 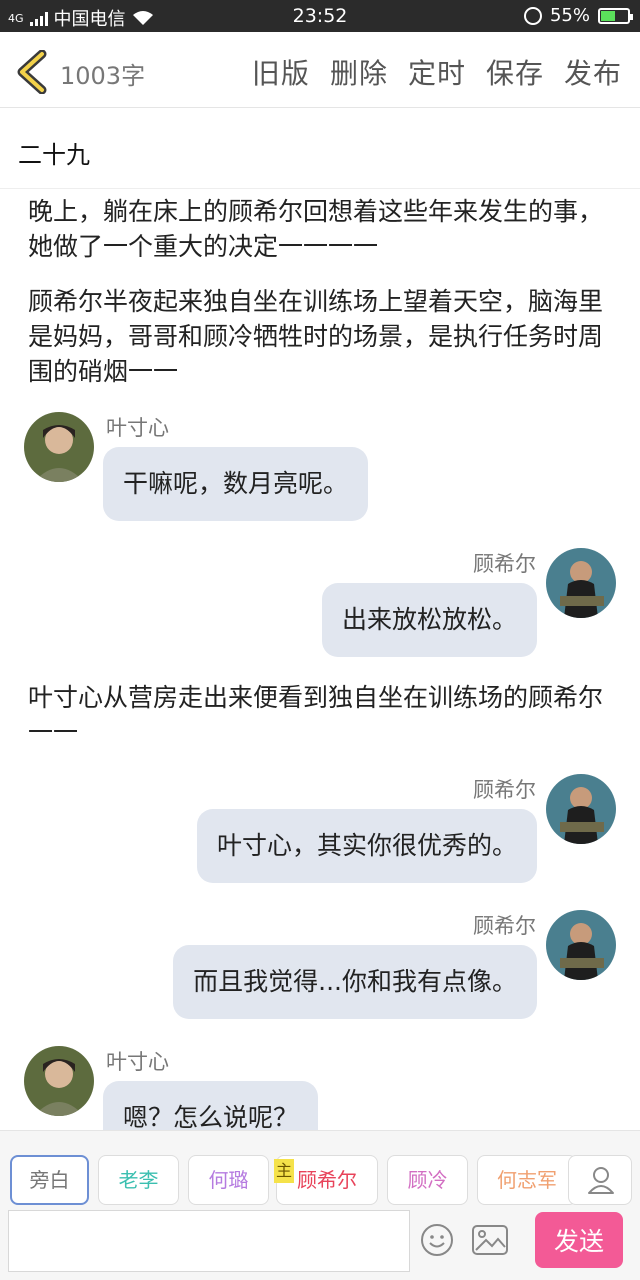 I want to click on rotation-lock-icon, so click(x=532, y=15).